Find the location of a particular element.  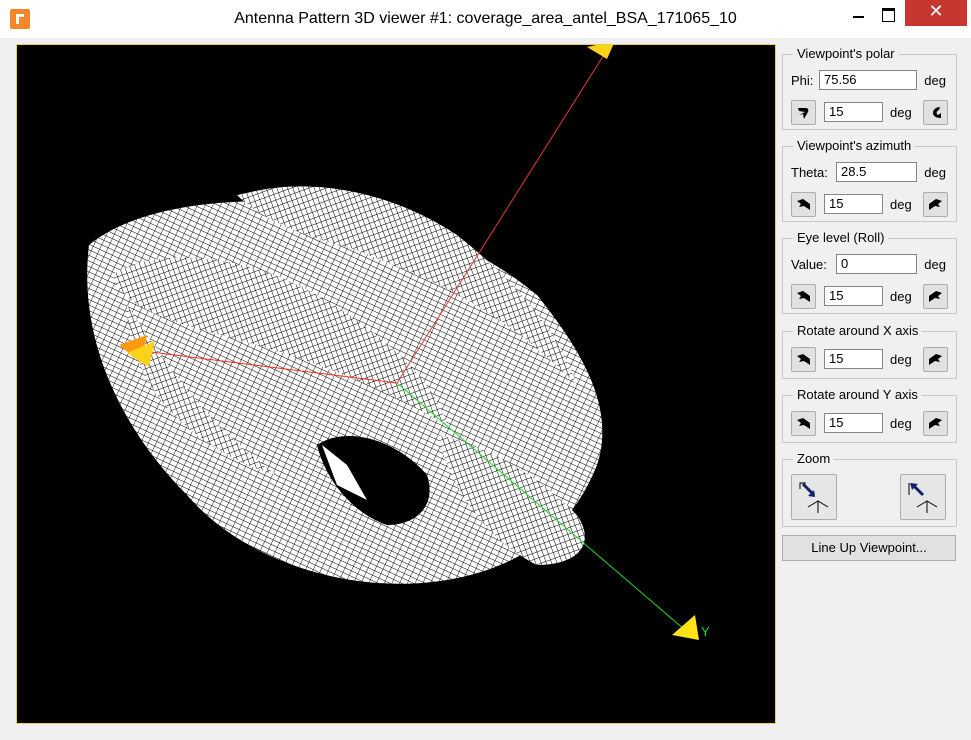

rotate-y-group: Rotate around Y axis 15 deg is located at coordinates (869, 415).